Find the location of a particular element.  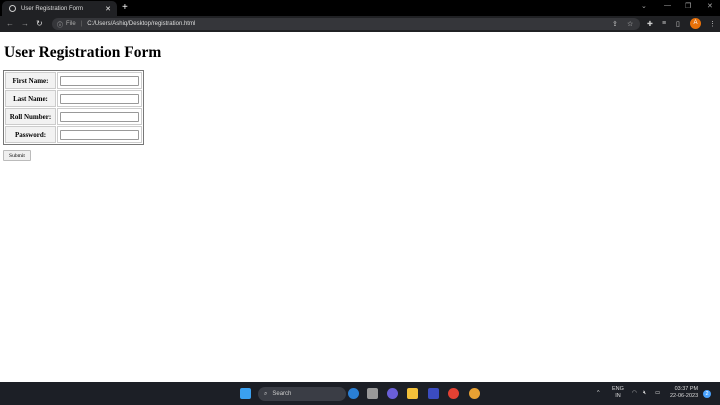

table-row: First Name: is located at coordinates (73, 80).